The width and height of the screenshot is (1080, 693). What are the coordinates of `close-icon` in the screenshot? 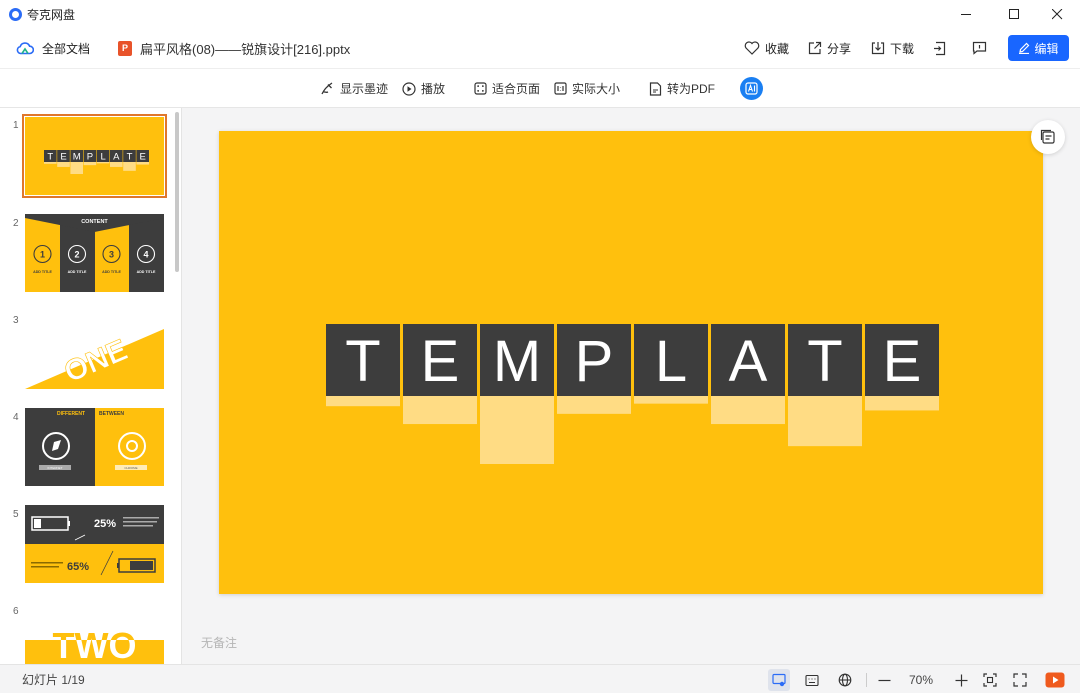 It's located at (1056, 13).